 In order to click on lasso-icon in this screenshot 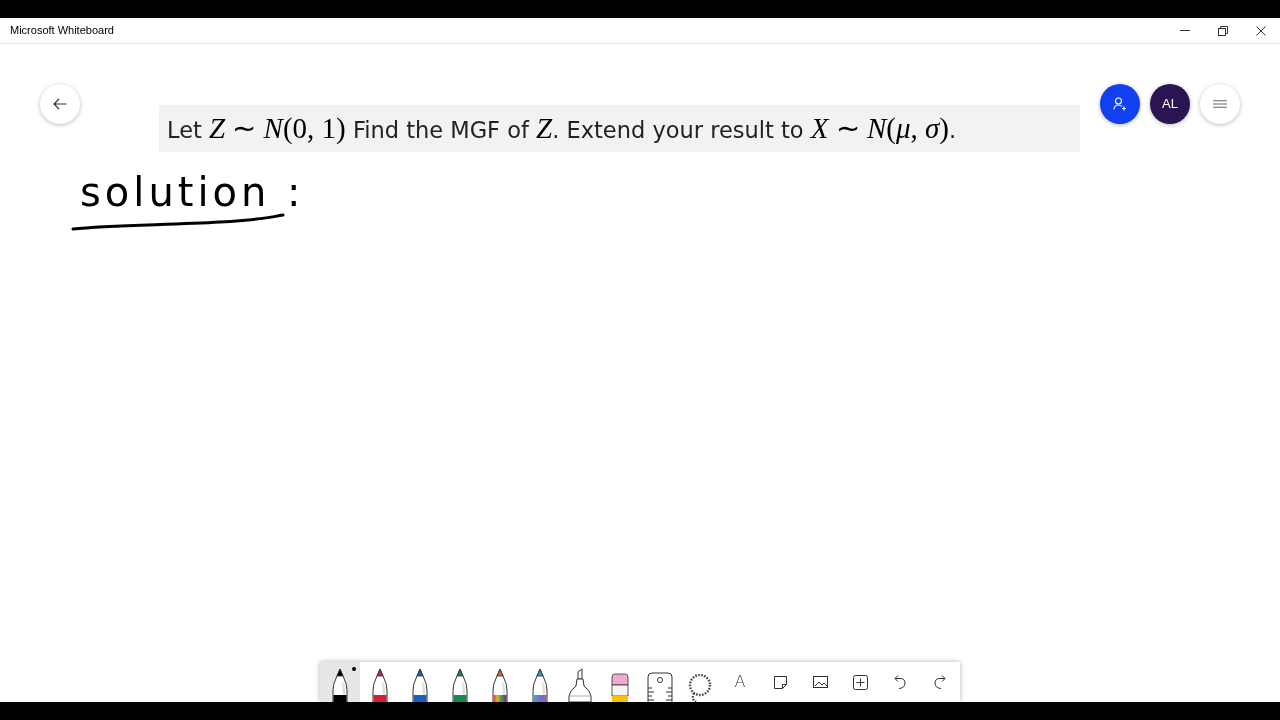, I will do `click(700, 688)`.